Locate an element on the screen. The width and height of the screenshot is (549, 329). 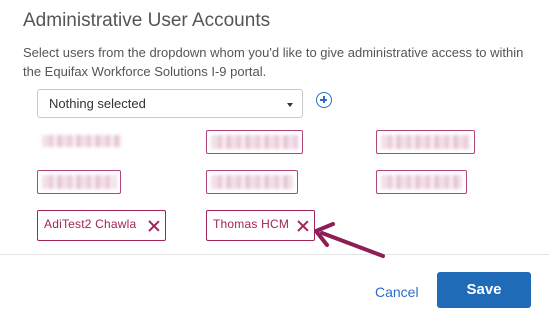
add-circle-icon is located at coordinates (324, 100).